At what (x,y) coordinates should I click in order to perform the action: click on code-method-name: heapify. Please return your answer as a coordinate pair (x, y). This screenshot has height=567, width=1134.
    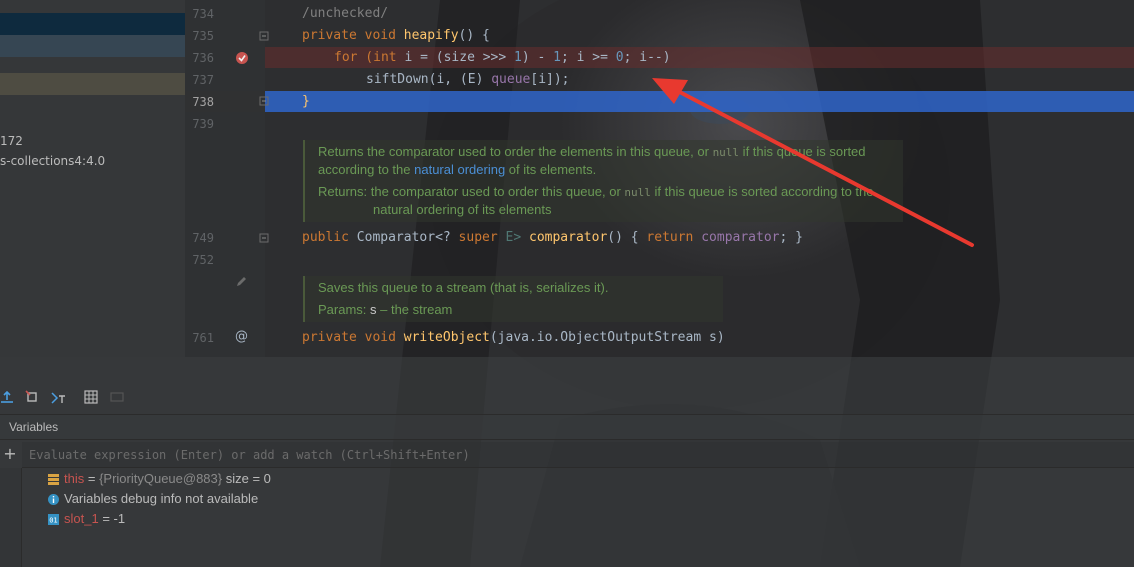
    Looking at the image, I should click on (431, 35).